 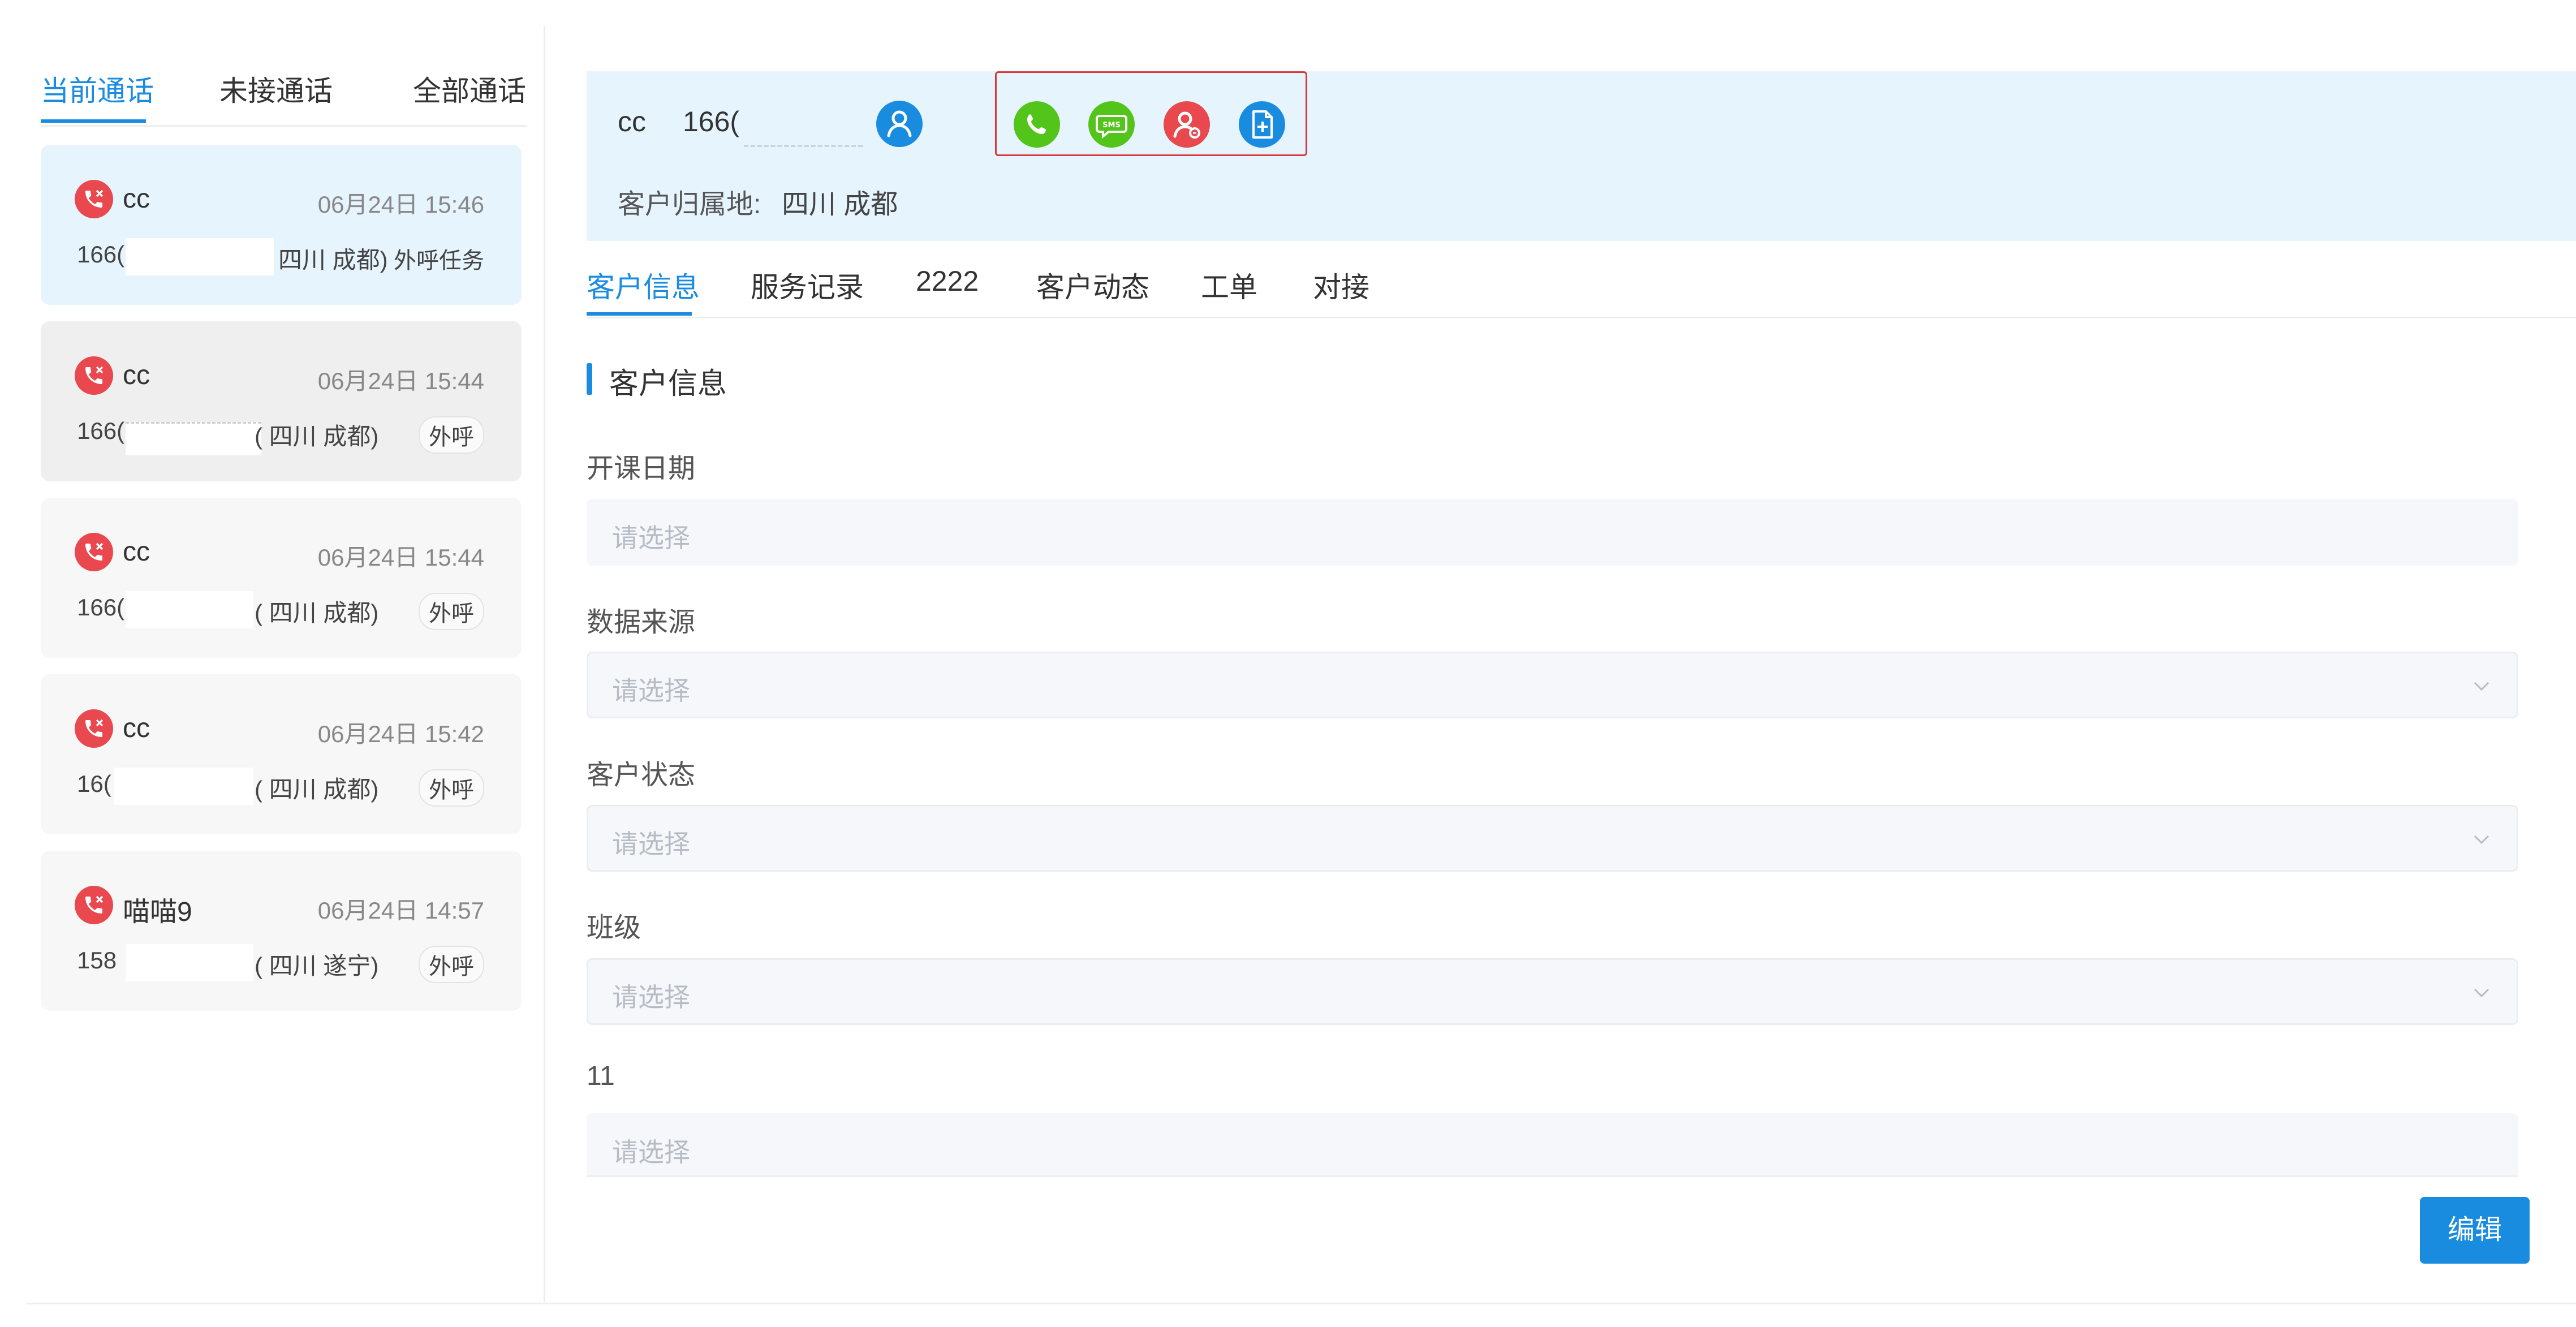 I want to click on data-source-placeholder: 请选择, so click(x=651, y=690).